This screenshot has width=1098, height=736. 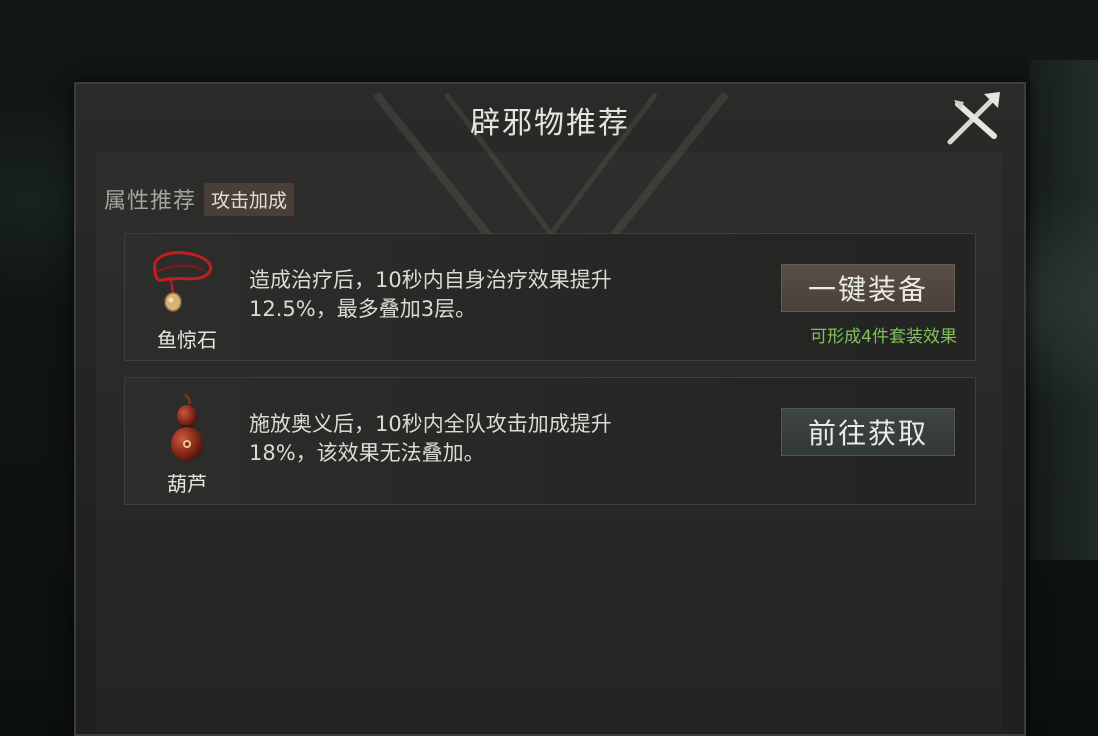 I want to click on item-card-hulu: 葫芦 施放奥义后，10秒内全队攻击加成提升 18%，该效果无法叠加。 前往获取, so click(x=550, y=441).